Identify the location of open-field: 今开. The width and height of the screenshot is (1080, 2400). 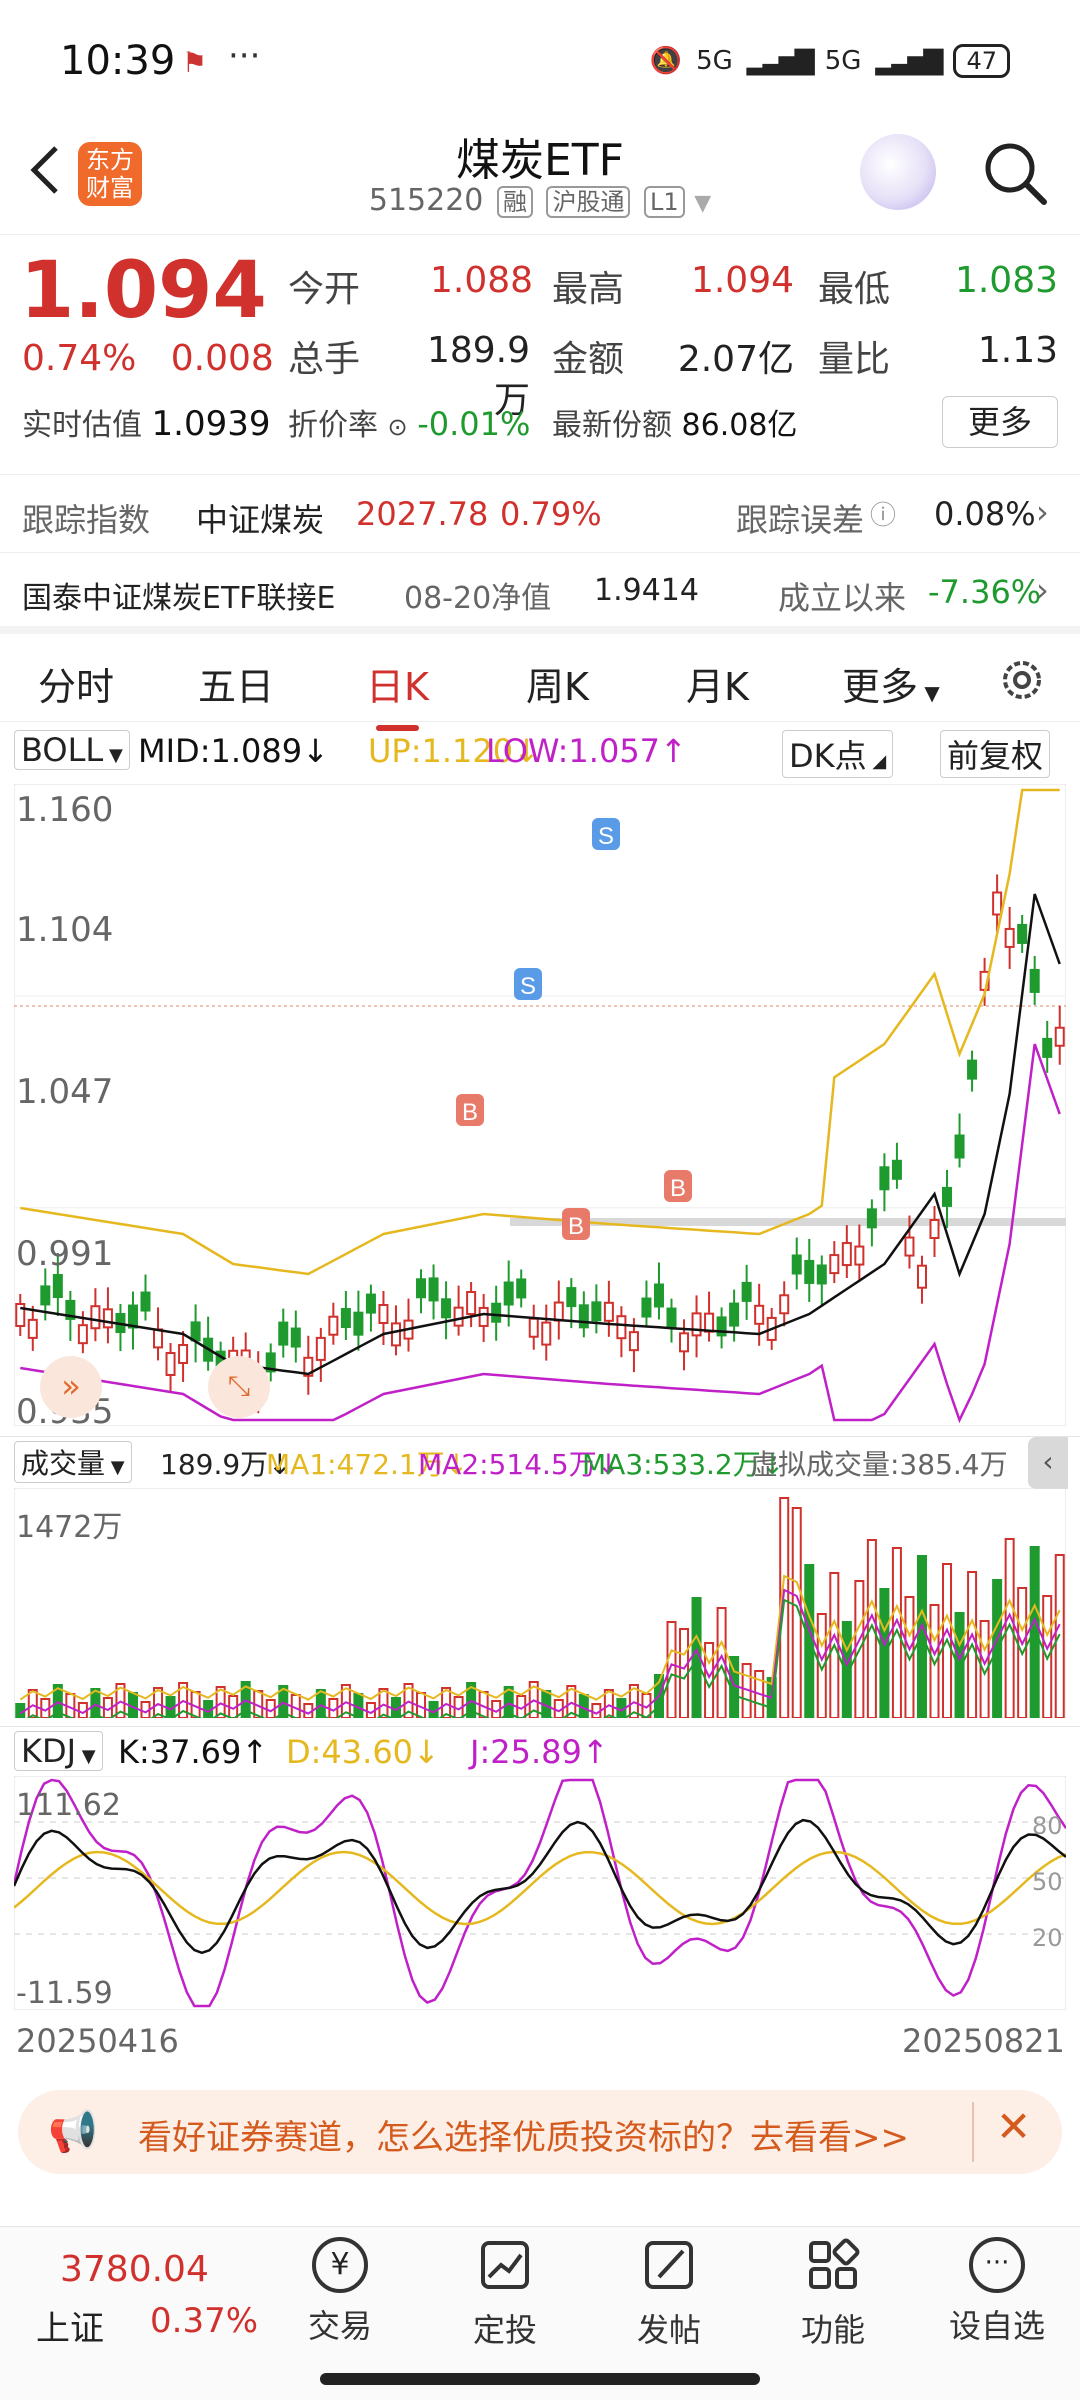
(324, 289).